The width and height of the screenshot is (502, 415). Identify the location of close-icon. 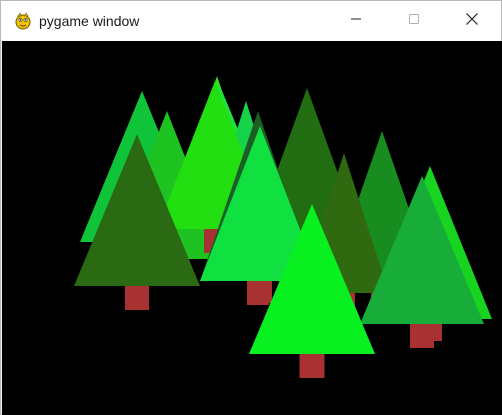
(472, 21).